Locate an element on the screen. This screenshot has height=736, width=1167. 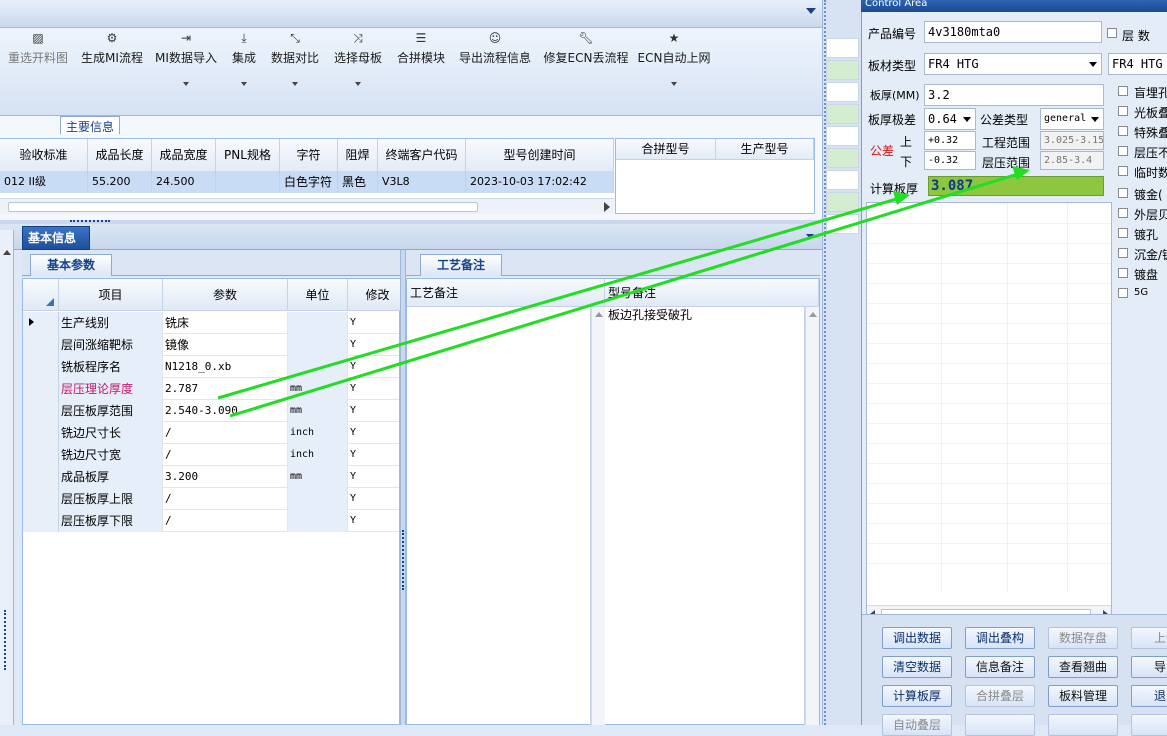
horizontal-scrollbar is located at coordinates (307, 206).